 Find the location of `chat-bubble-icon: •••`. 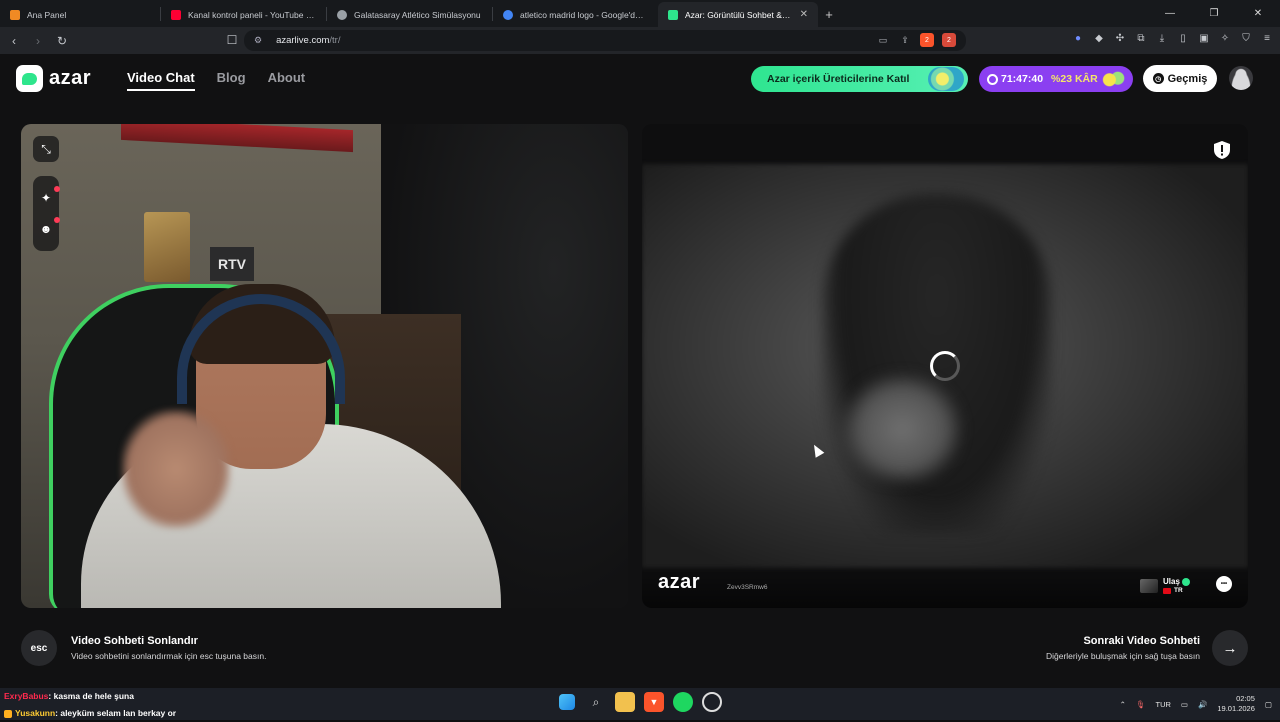

chat-bubble-icon: ••• is located at coordinates (1224, 584).